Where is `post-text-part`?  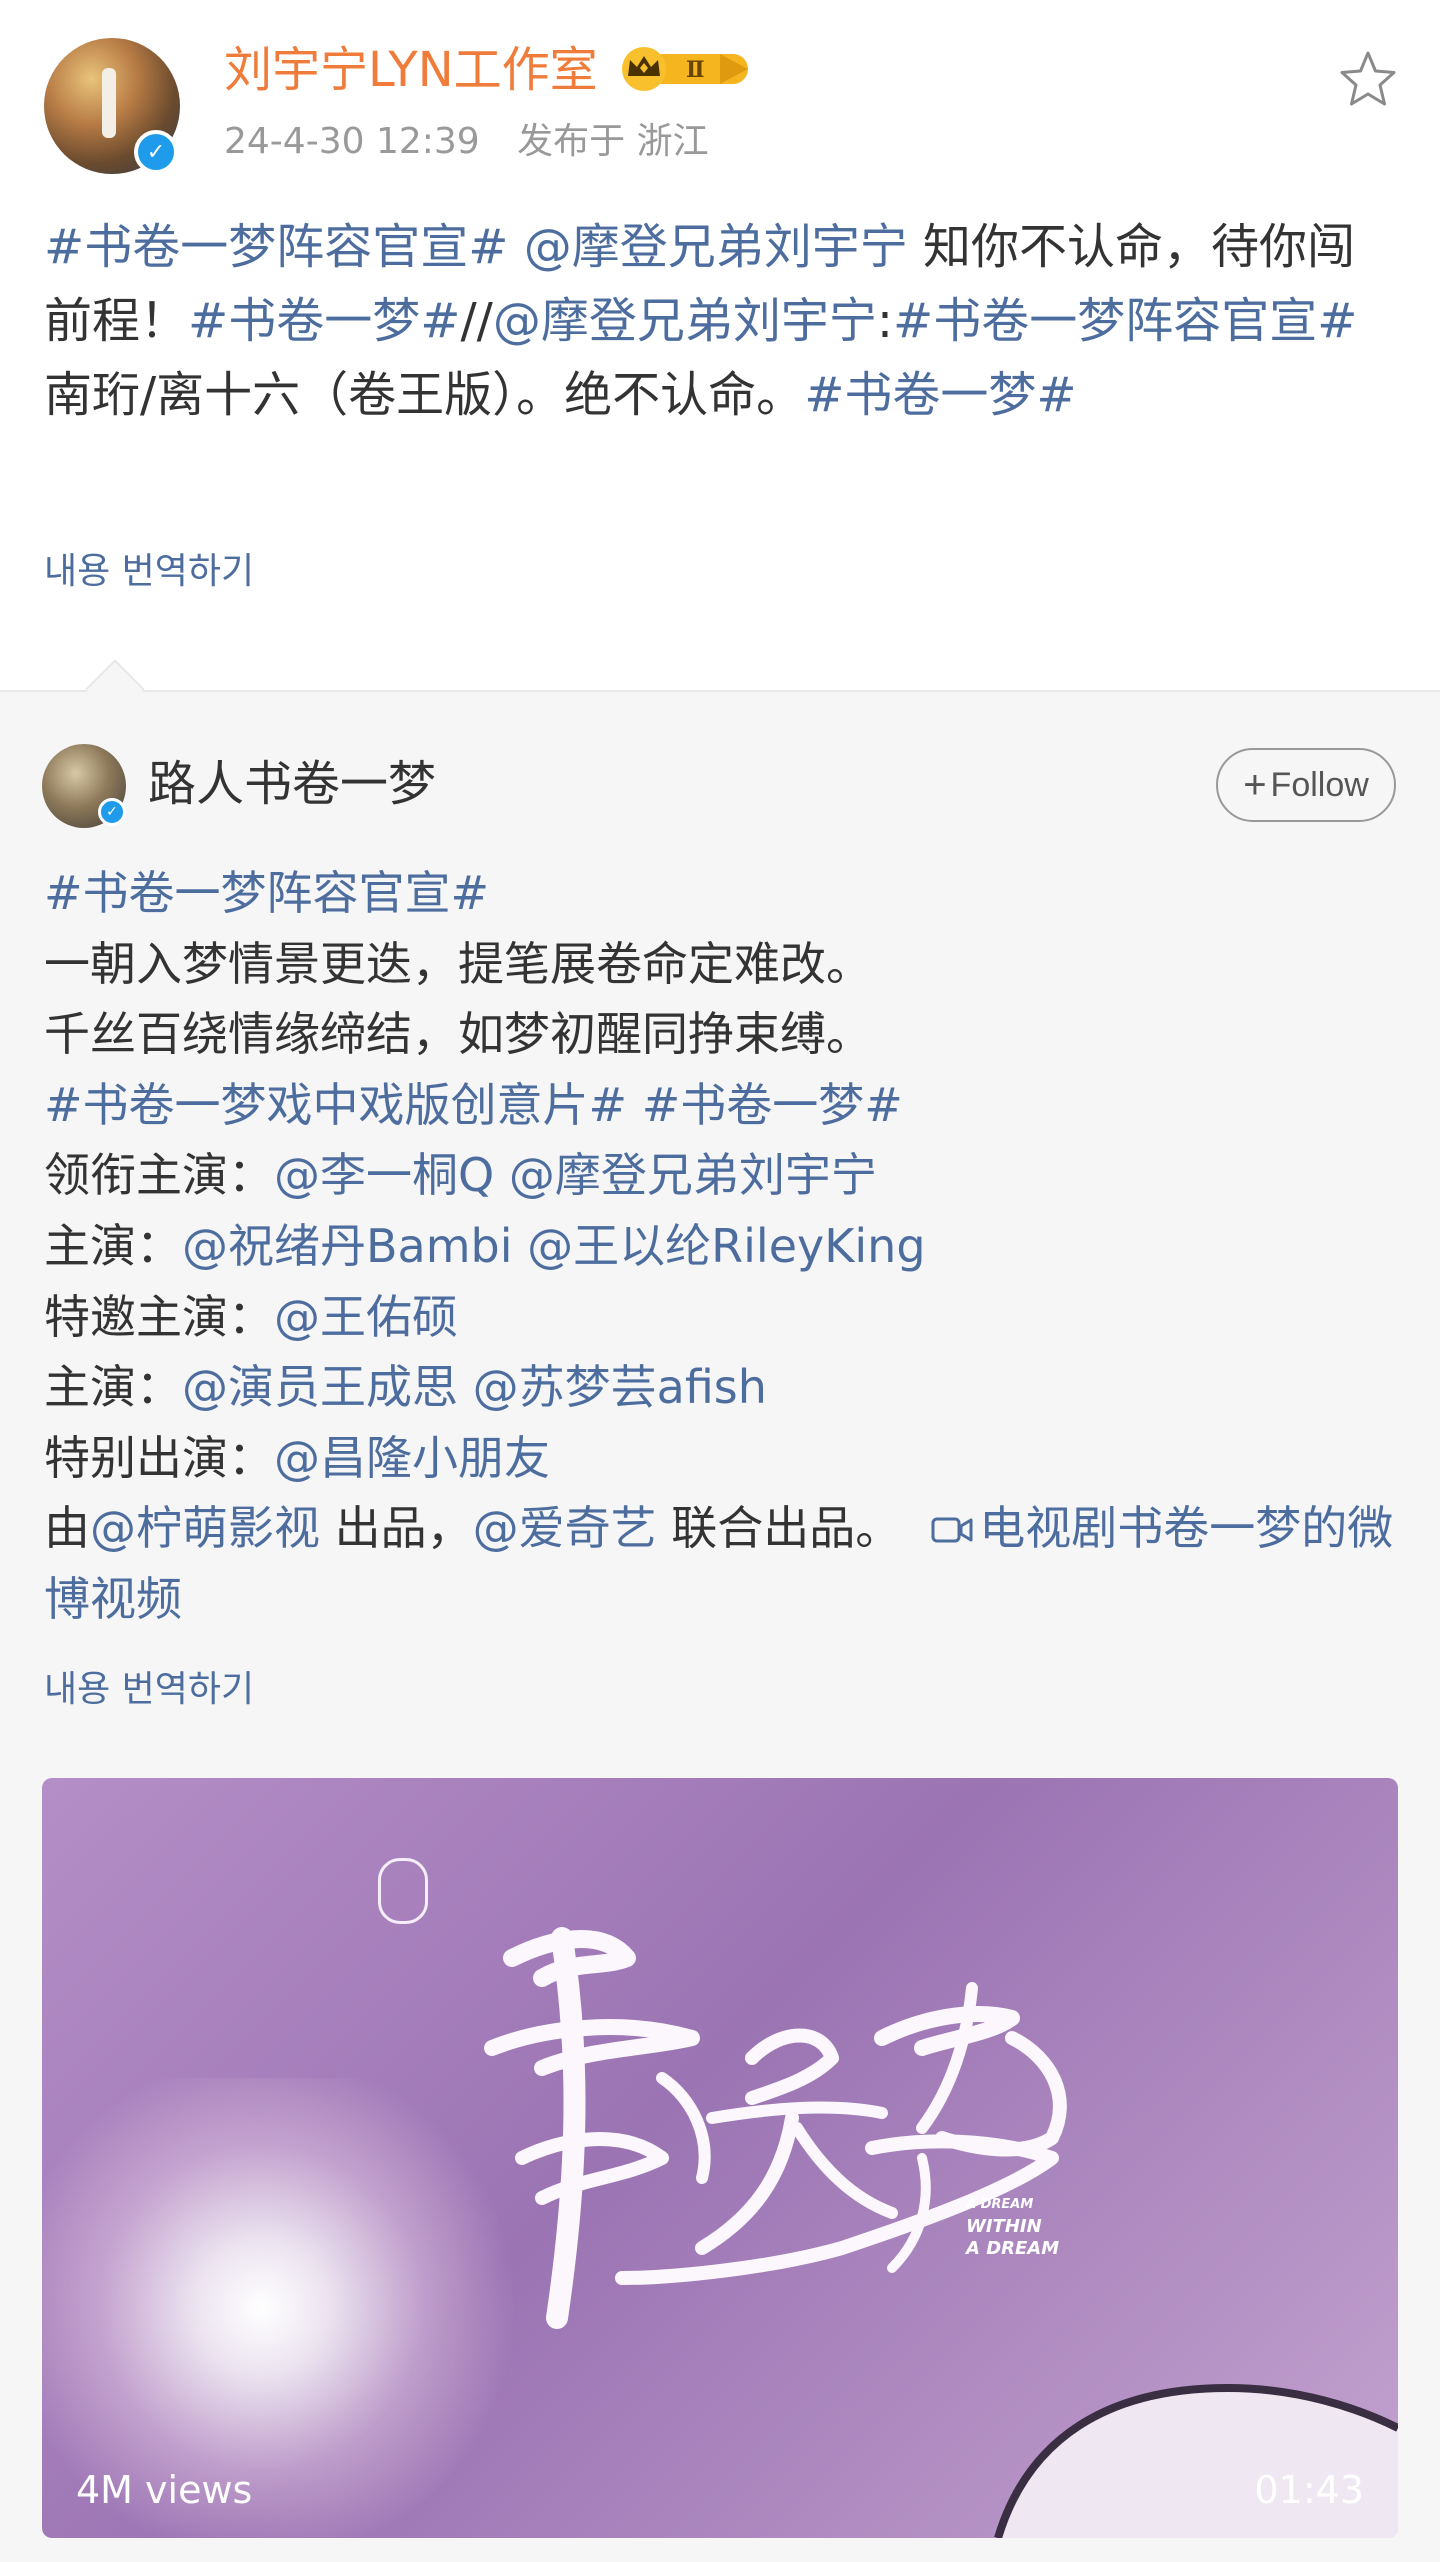 post-text-part is located at coordinates (515, 247).